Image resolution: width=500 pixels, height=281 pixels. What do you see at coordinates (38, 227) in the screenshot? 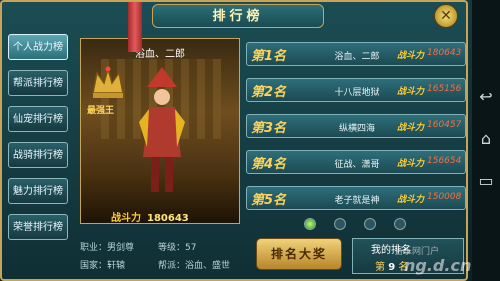
I see `sidebar-item-honor: 荣誉排行榜` at bounding box center [38, 227].